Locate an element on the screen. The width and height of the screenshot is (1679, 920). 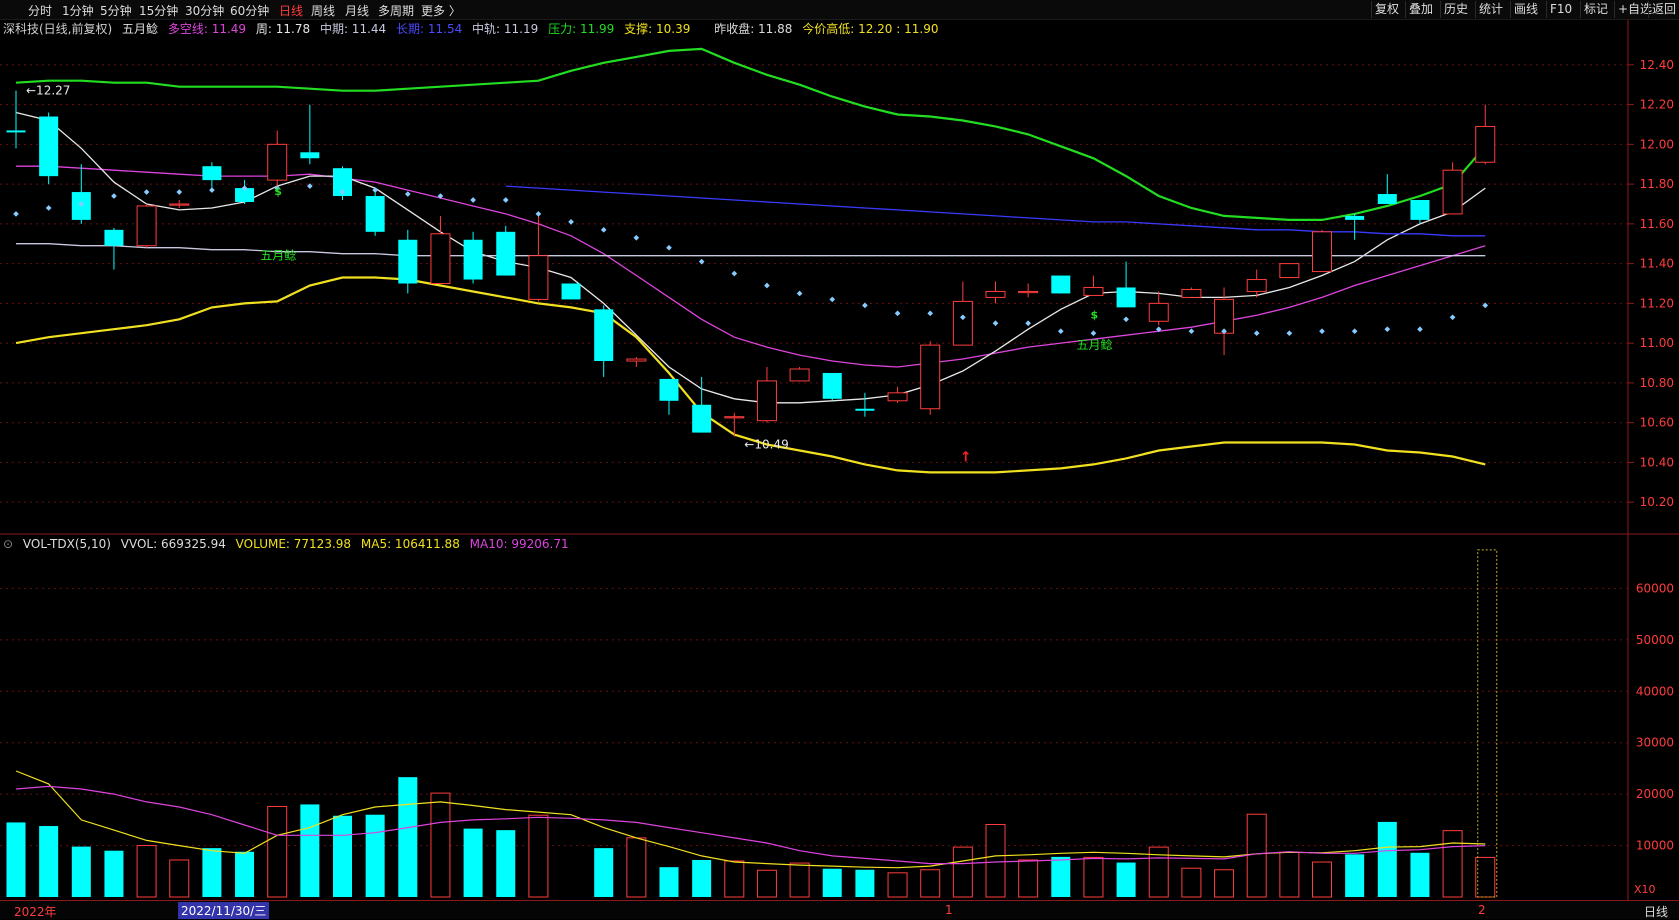
month-mark-2: 2 is located at coordinates (1482, 910).